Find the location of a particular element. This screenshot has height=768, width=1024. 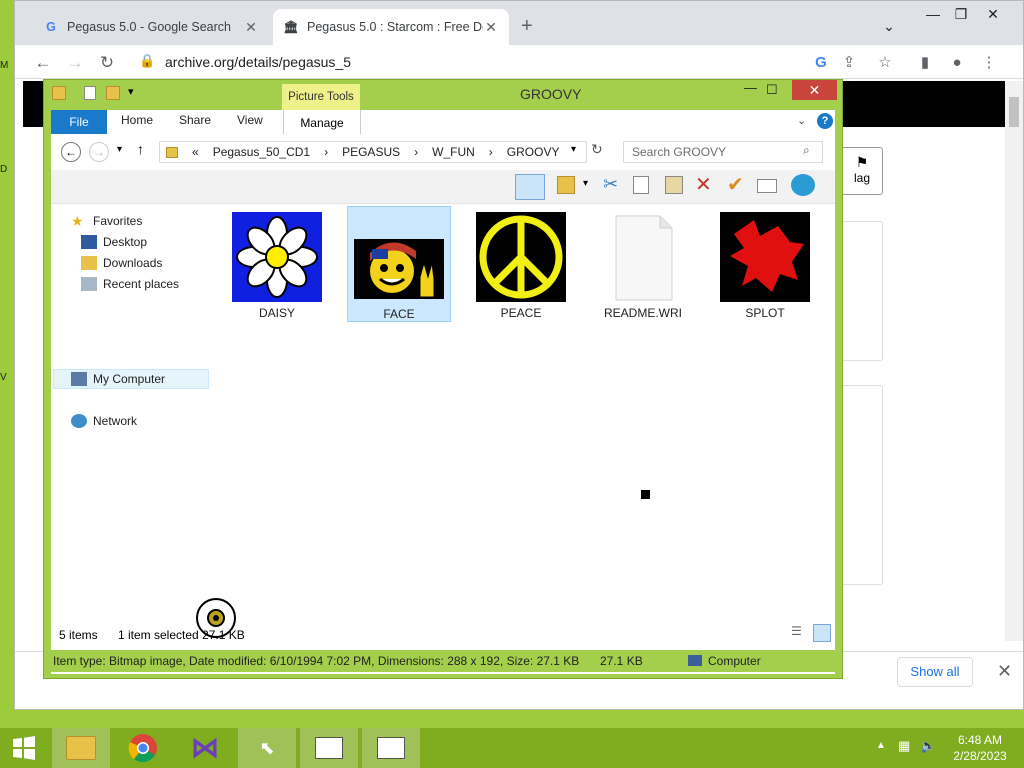

tab-search-chevron-icon: ⌄ is located at coordinates (889, 26).